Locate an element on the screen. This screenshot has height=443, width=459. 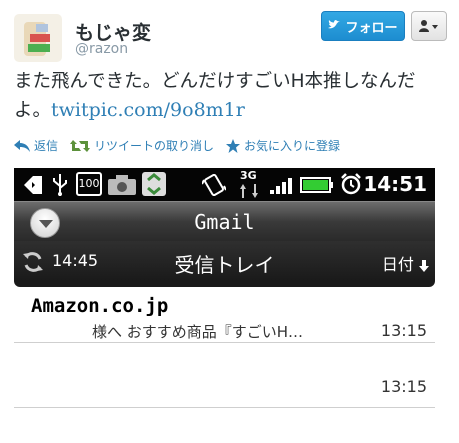
app-title: Gmail is located at coordinates (224, 222).